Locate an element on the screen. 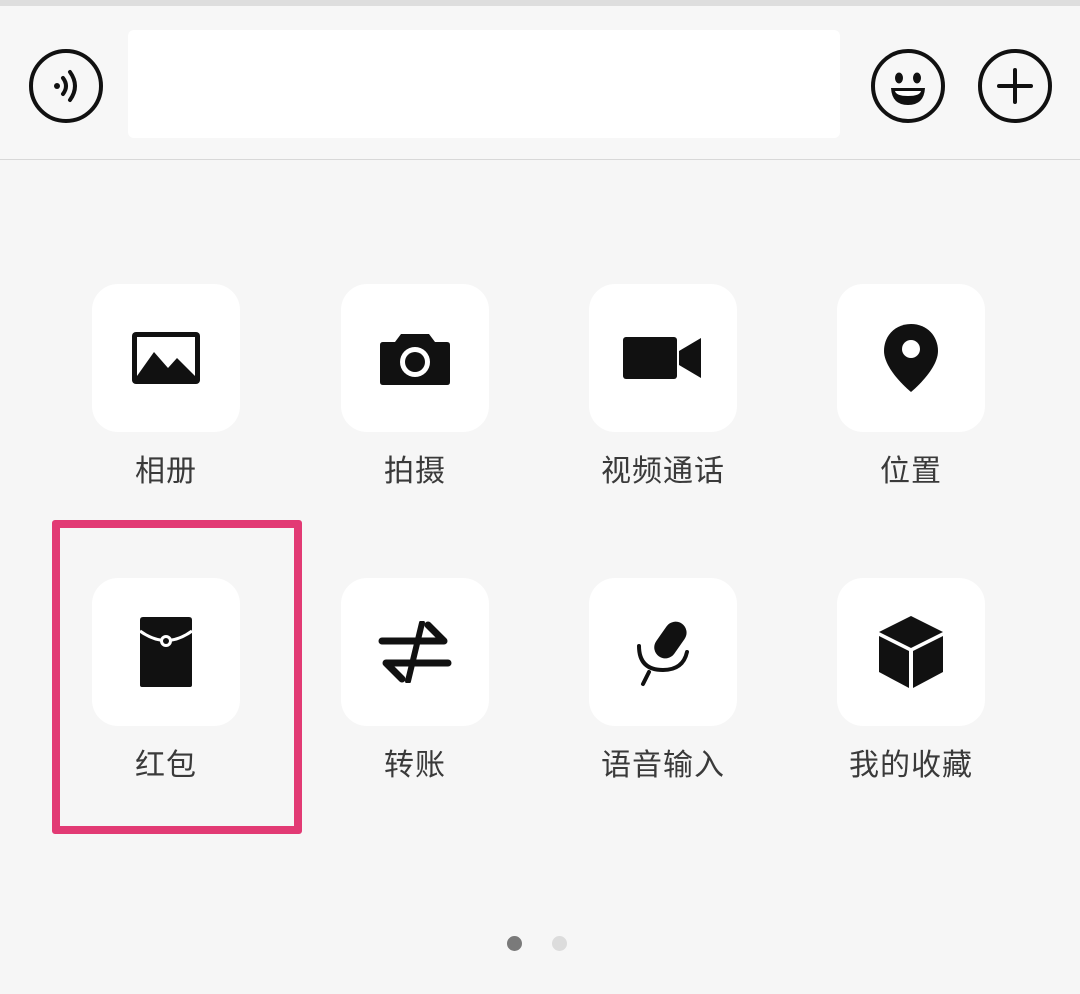 This screenshot has width=1080, height=994. emoji-button is located at coordinates (908, 86).